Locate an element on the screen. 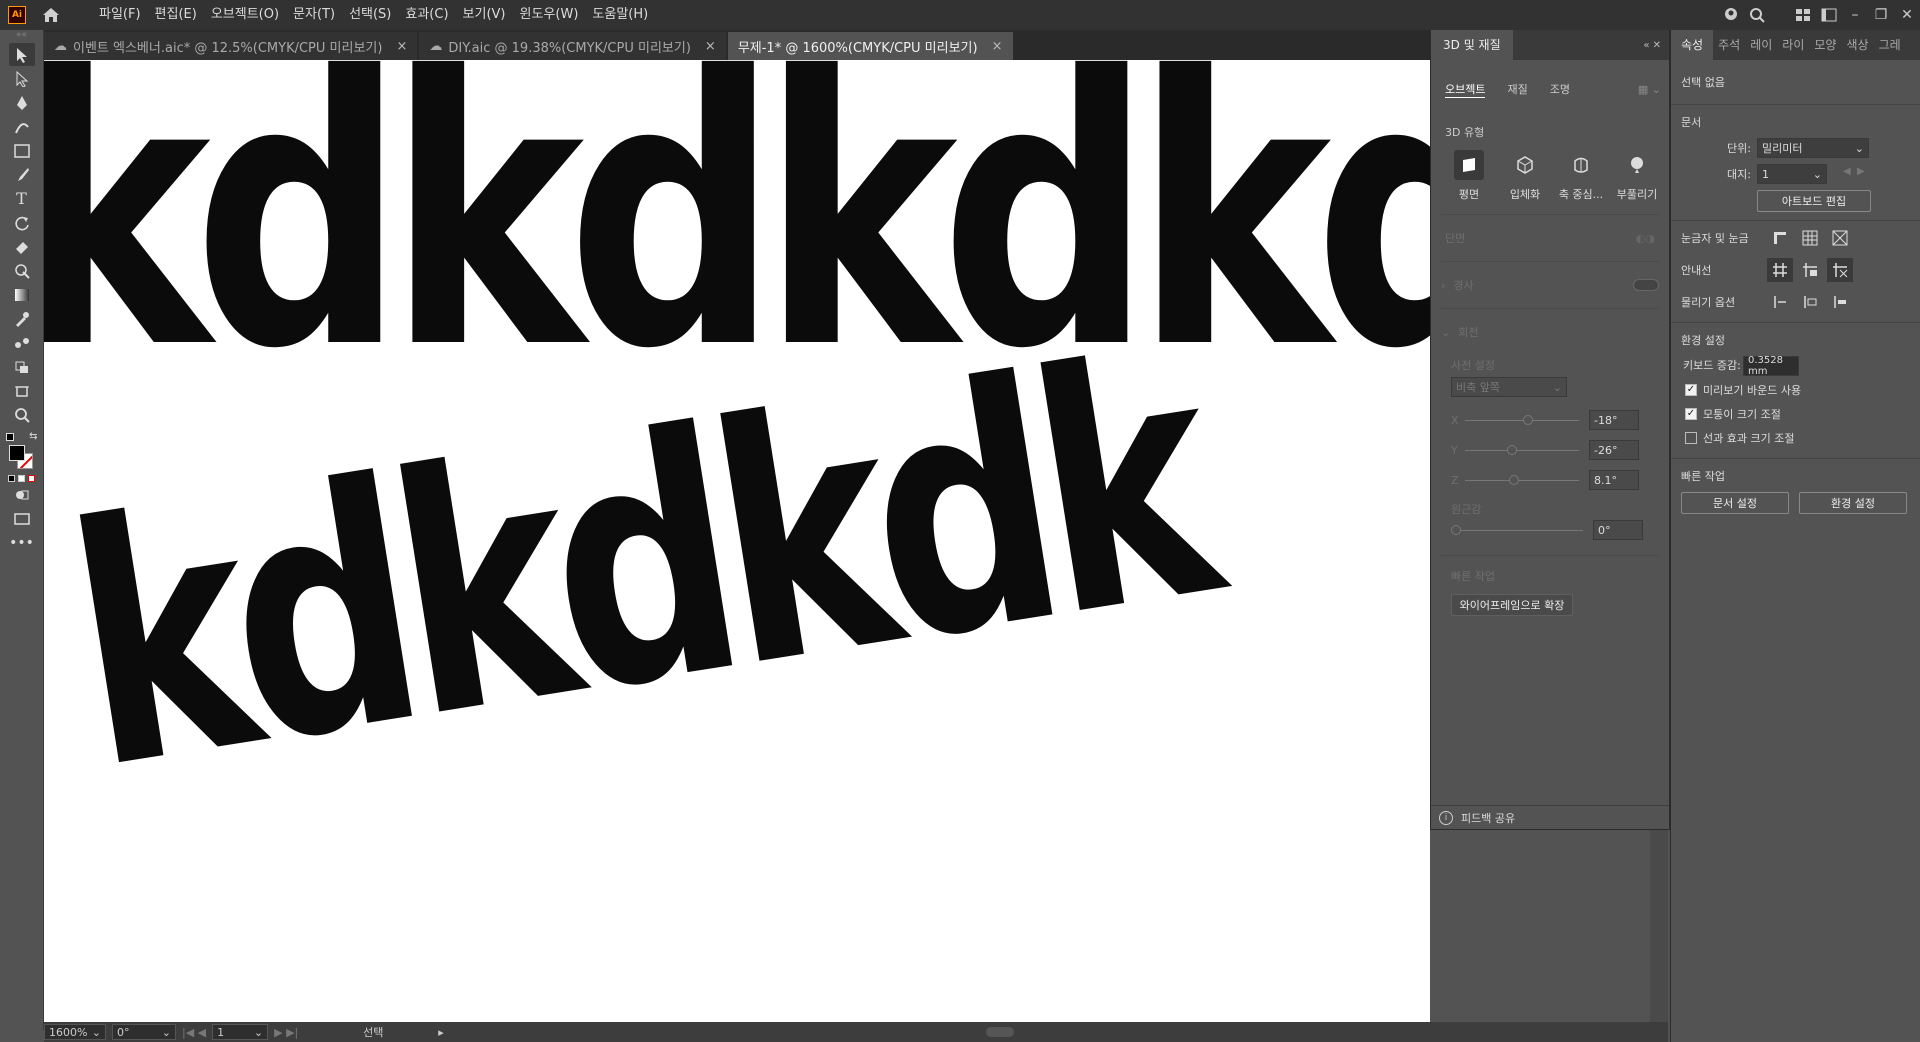  minimize-icon: – is located at coordinates (1855, 15).